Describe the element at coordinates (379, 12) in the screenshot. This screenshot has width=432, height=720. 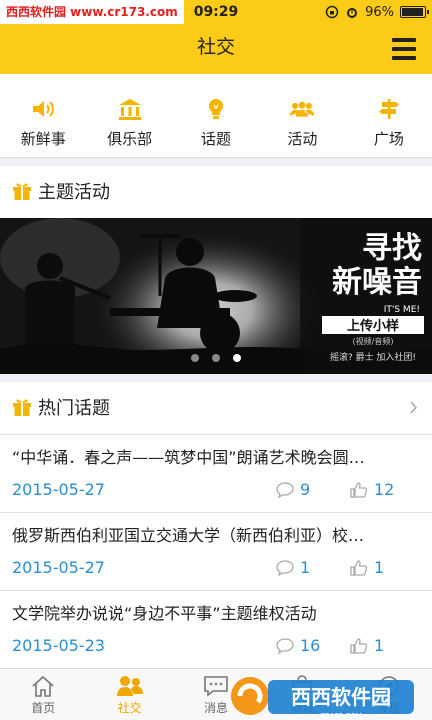
I see `battery-percent: 96%` at that location.